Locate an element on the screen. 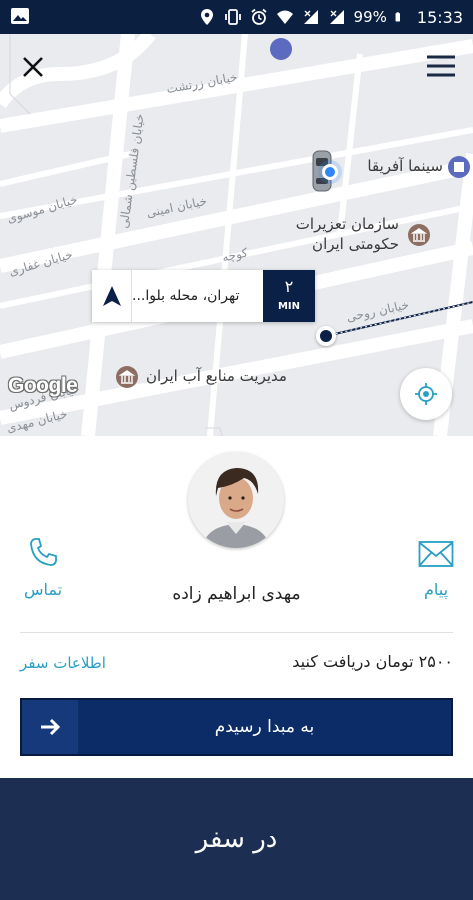  government-poi-icon is located at coordinates (419, 235).